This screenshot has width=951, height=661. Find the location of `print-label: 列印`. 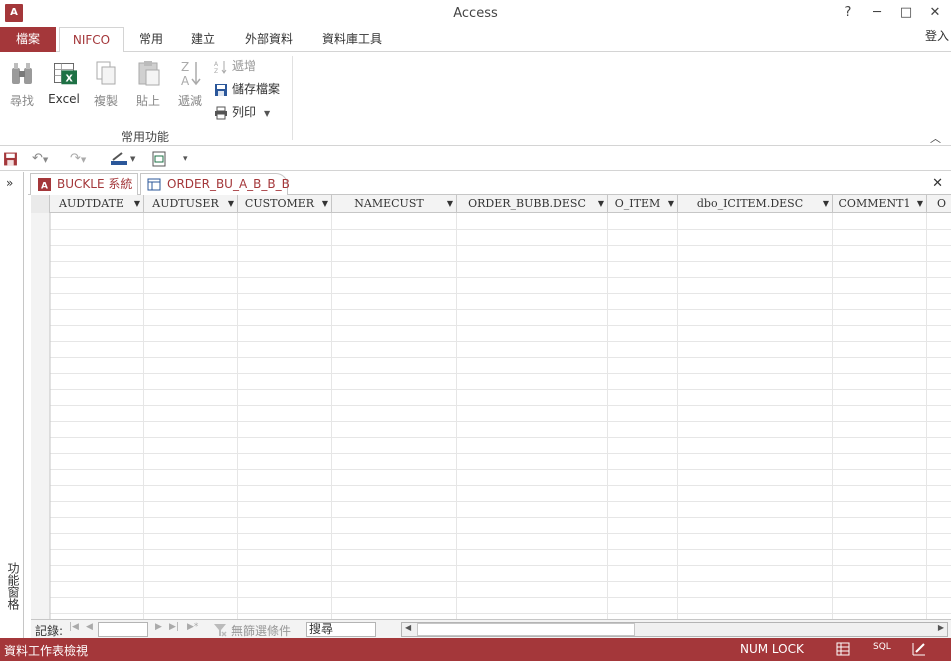

print-label: 列印 is located at coordinates (244, 112).